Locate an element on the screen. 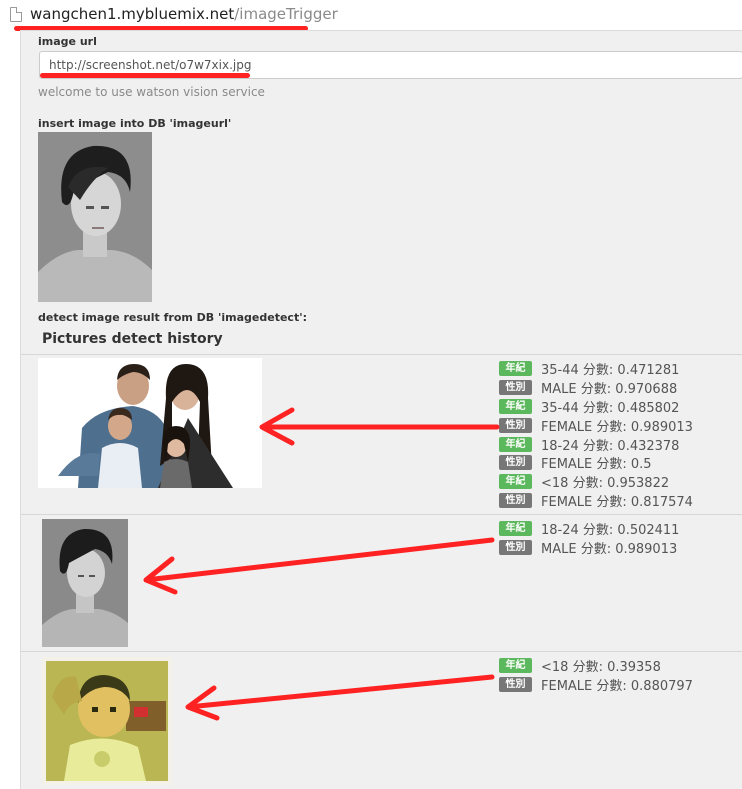 This screenshot has width=742, height=789. page-icon is located at coordinates (16, 14).